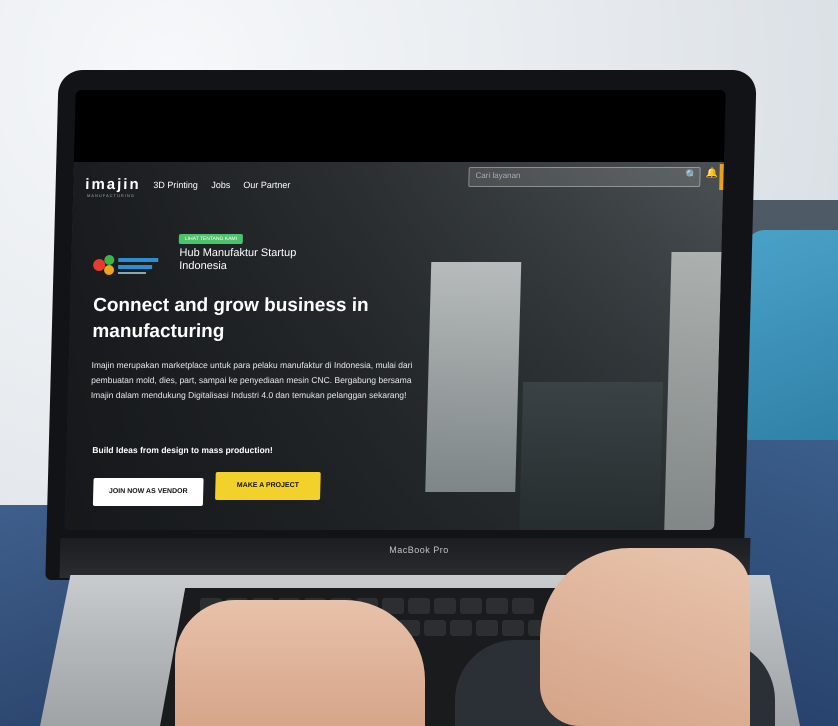 This screenshot has height=726, width=838. I want to click on nav-link-our-partner: Our Partner, so click(266, 185).